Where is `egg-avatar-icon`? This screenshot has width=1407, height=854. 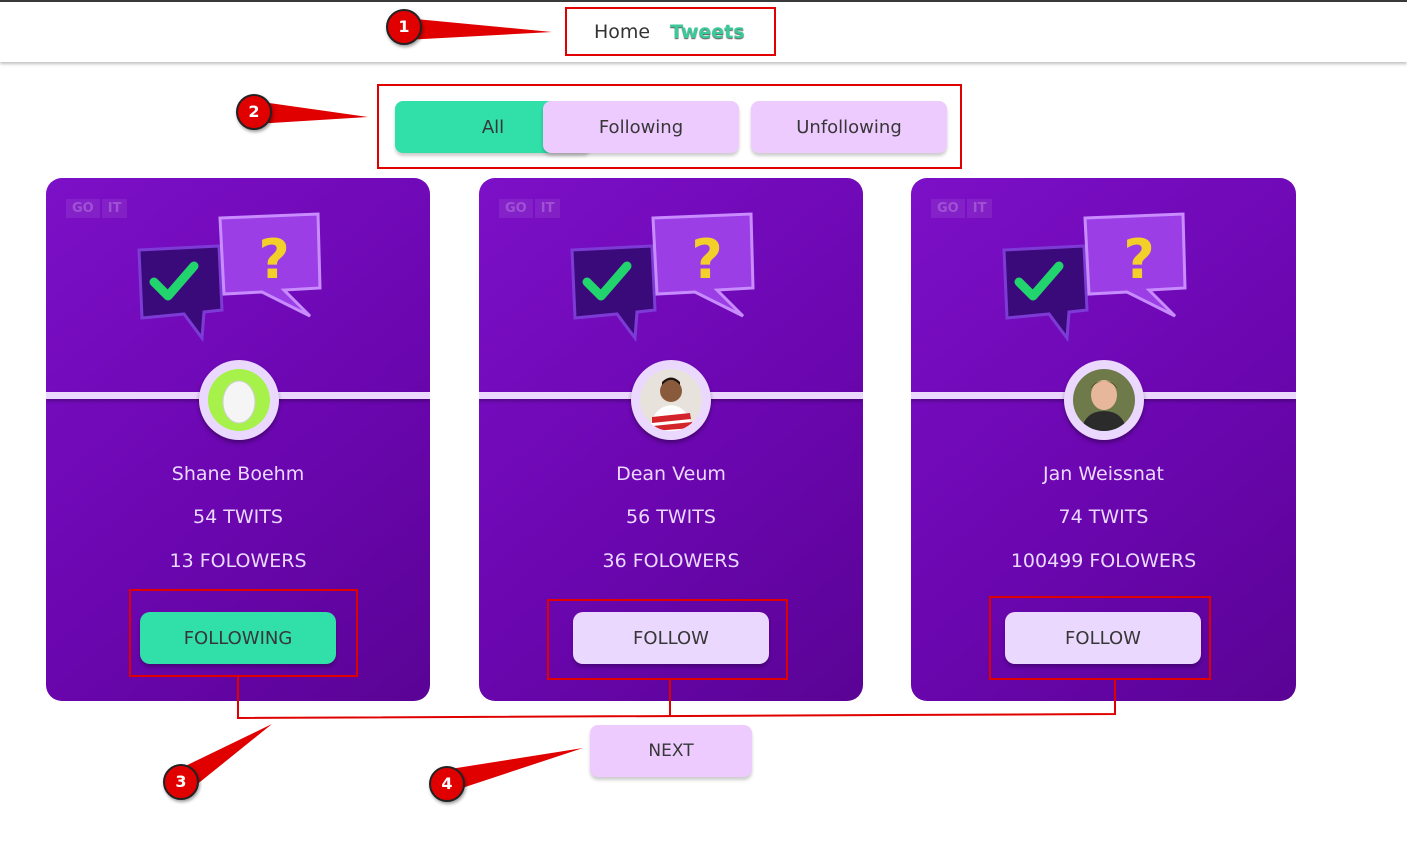
egg-avatar-icon is located at coordinates (239, 400).